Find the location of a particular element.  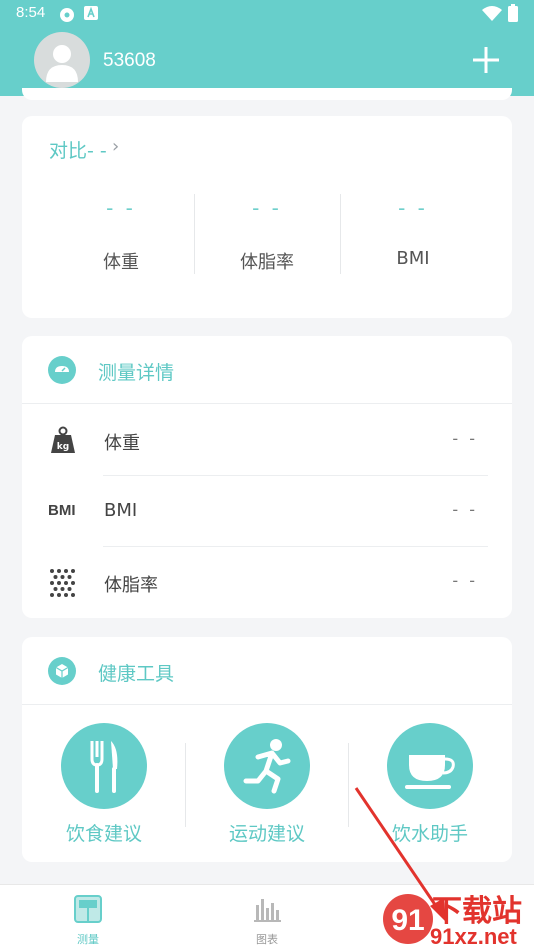

tool-diet-advice: 饮食建议 is located at coordinates (104, 784).